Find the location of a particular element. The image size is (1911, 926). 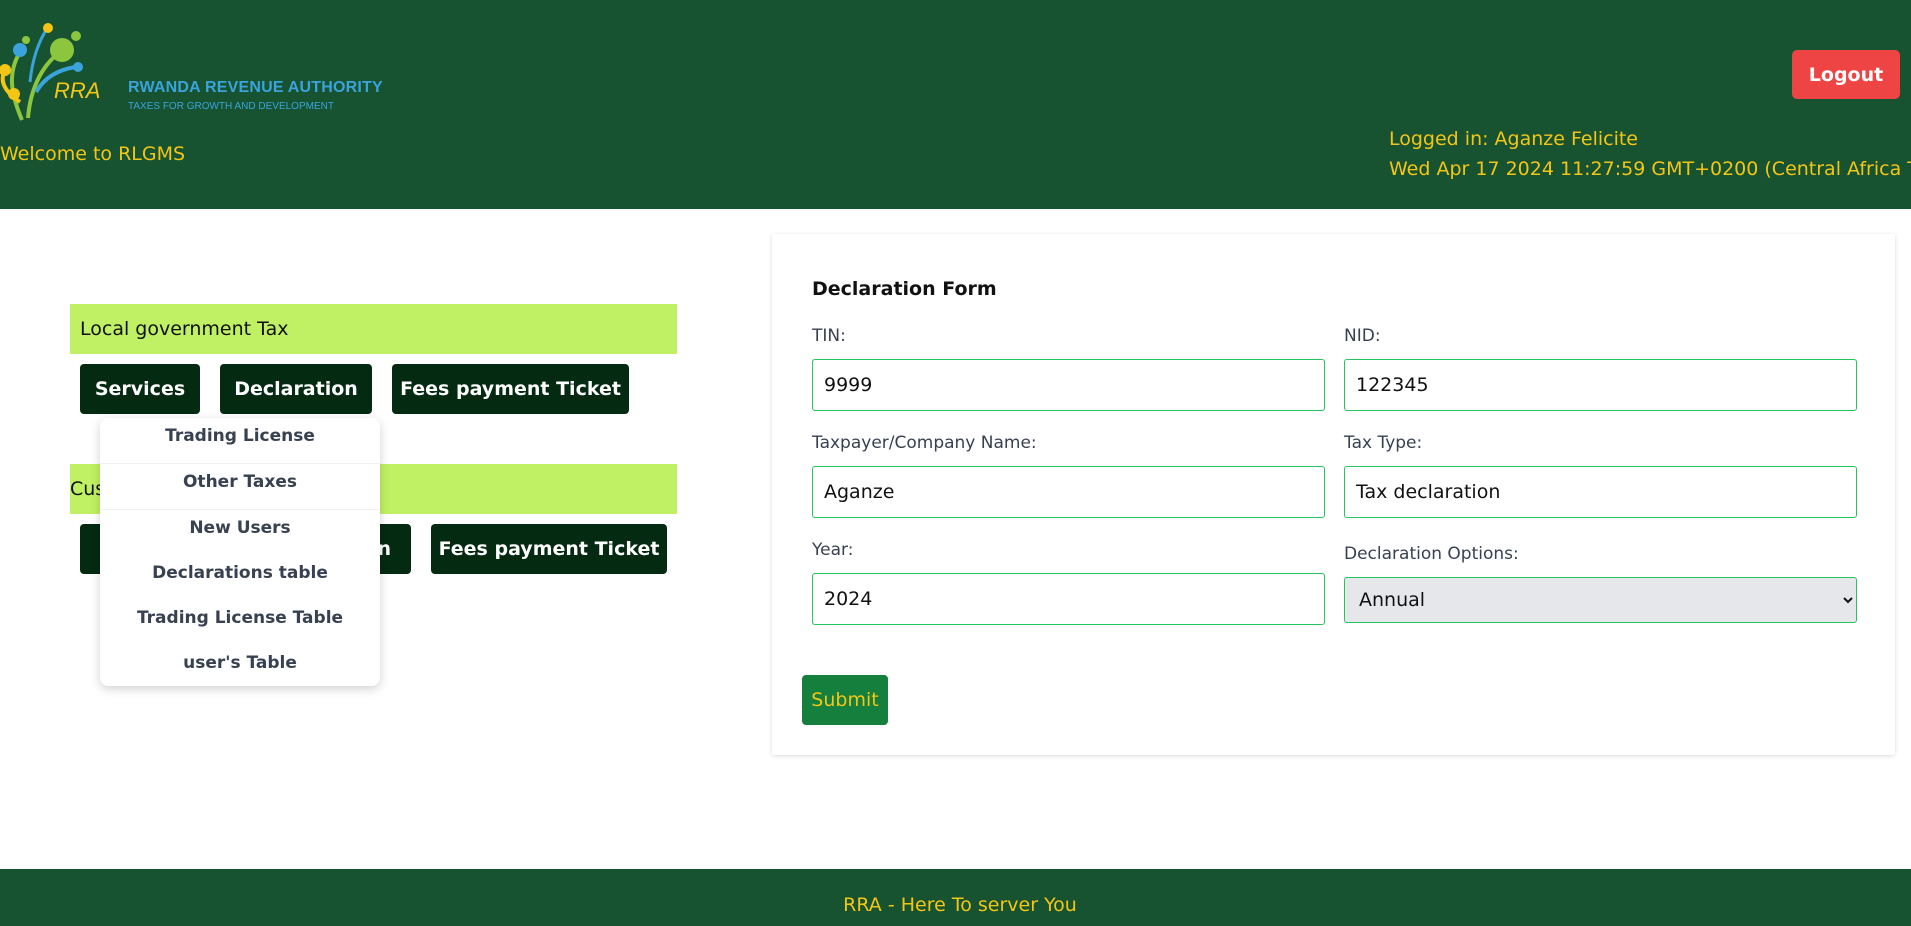

year-label: Year: is located at coordinates (833, 550).